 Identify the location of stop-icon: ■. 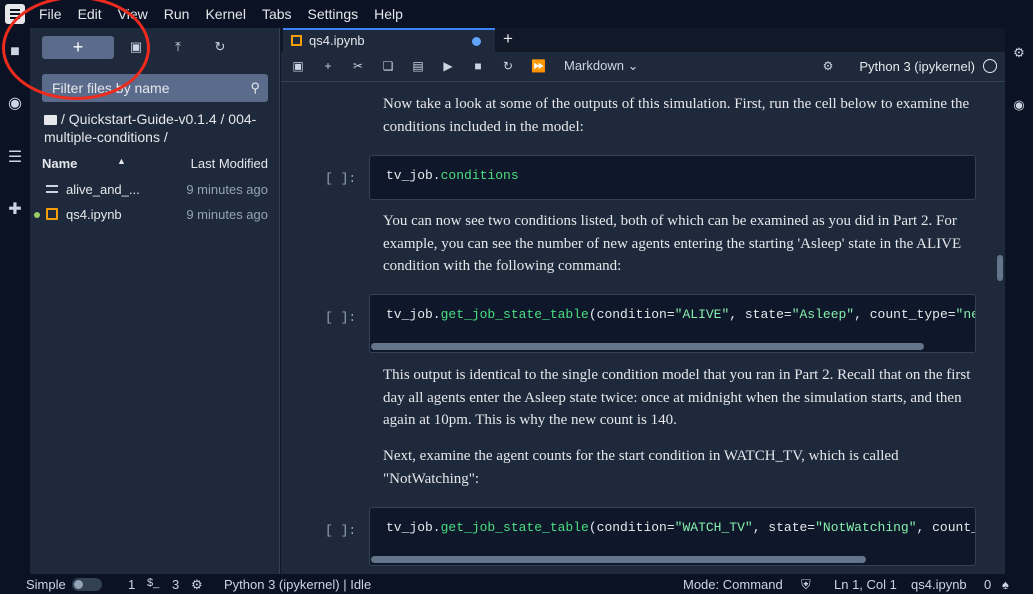
(478, 66).